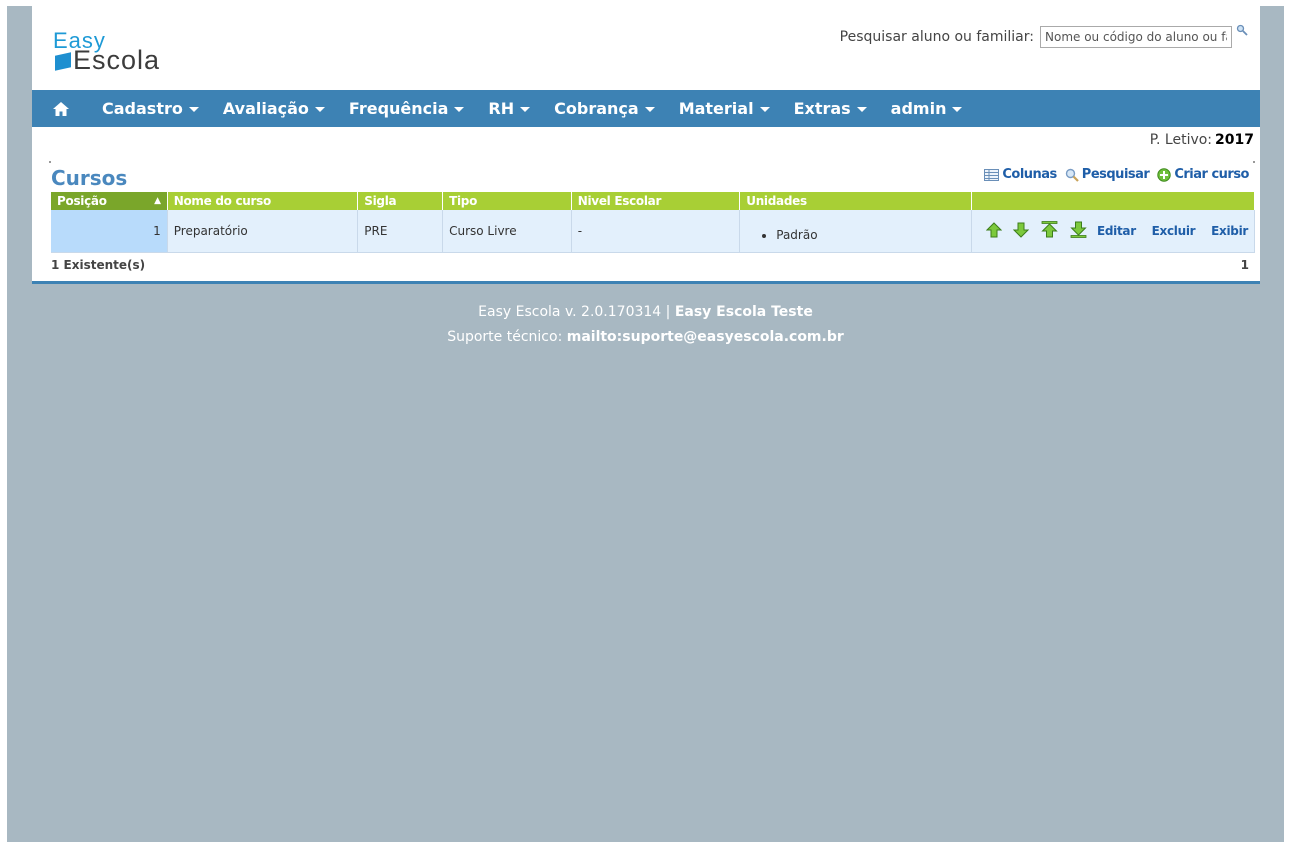 This screenshot has width=1291, height=851. What do you see at coordinates (398, 108) in the screenshot?
I see `nav-label: Frequência` at bounding box center [398, 108].